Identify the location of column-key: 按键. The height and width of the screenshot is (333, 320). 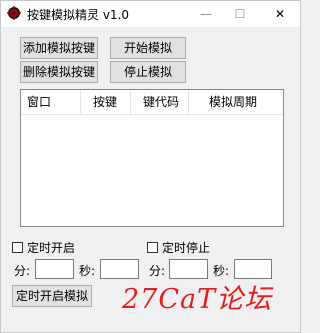
(106, 102).